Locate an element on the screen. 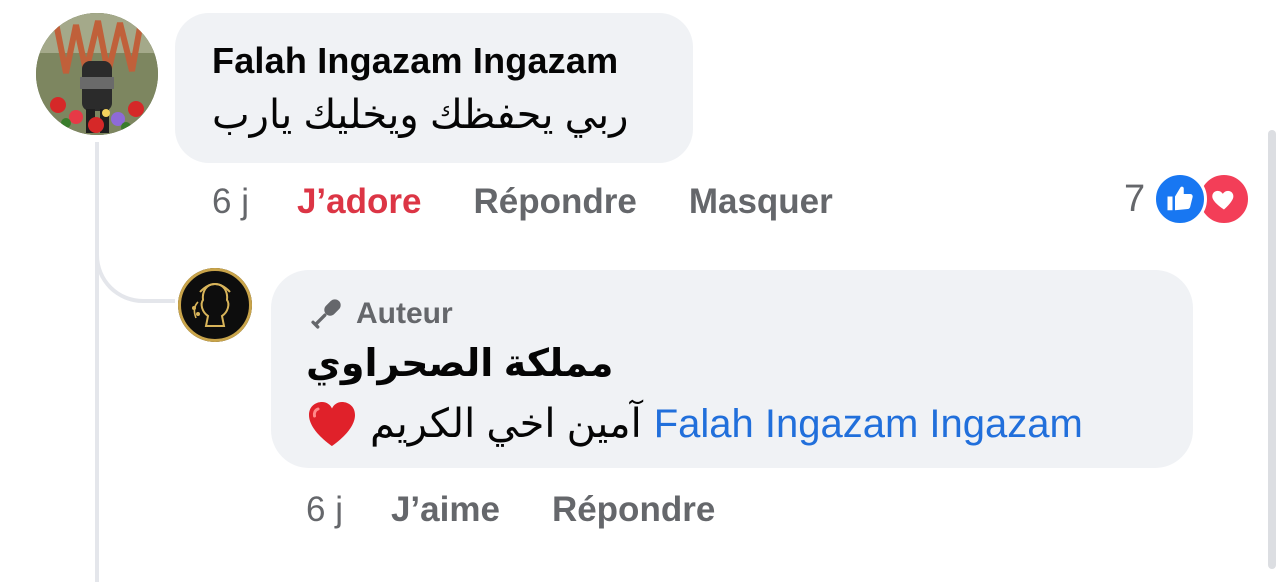 This screenshot has width=1284, height=582. scrollbar is located at coordinates (1272, 349).